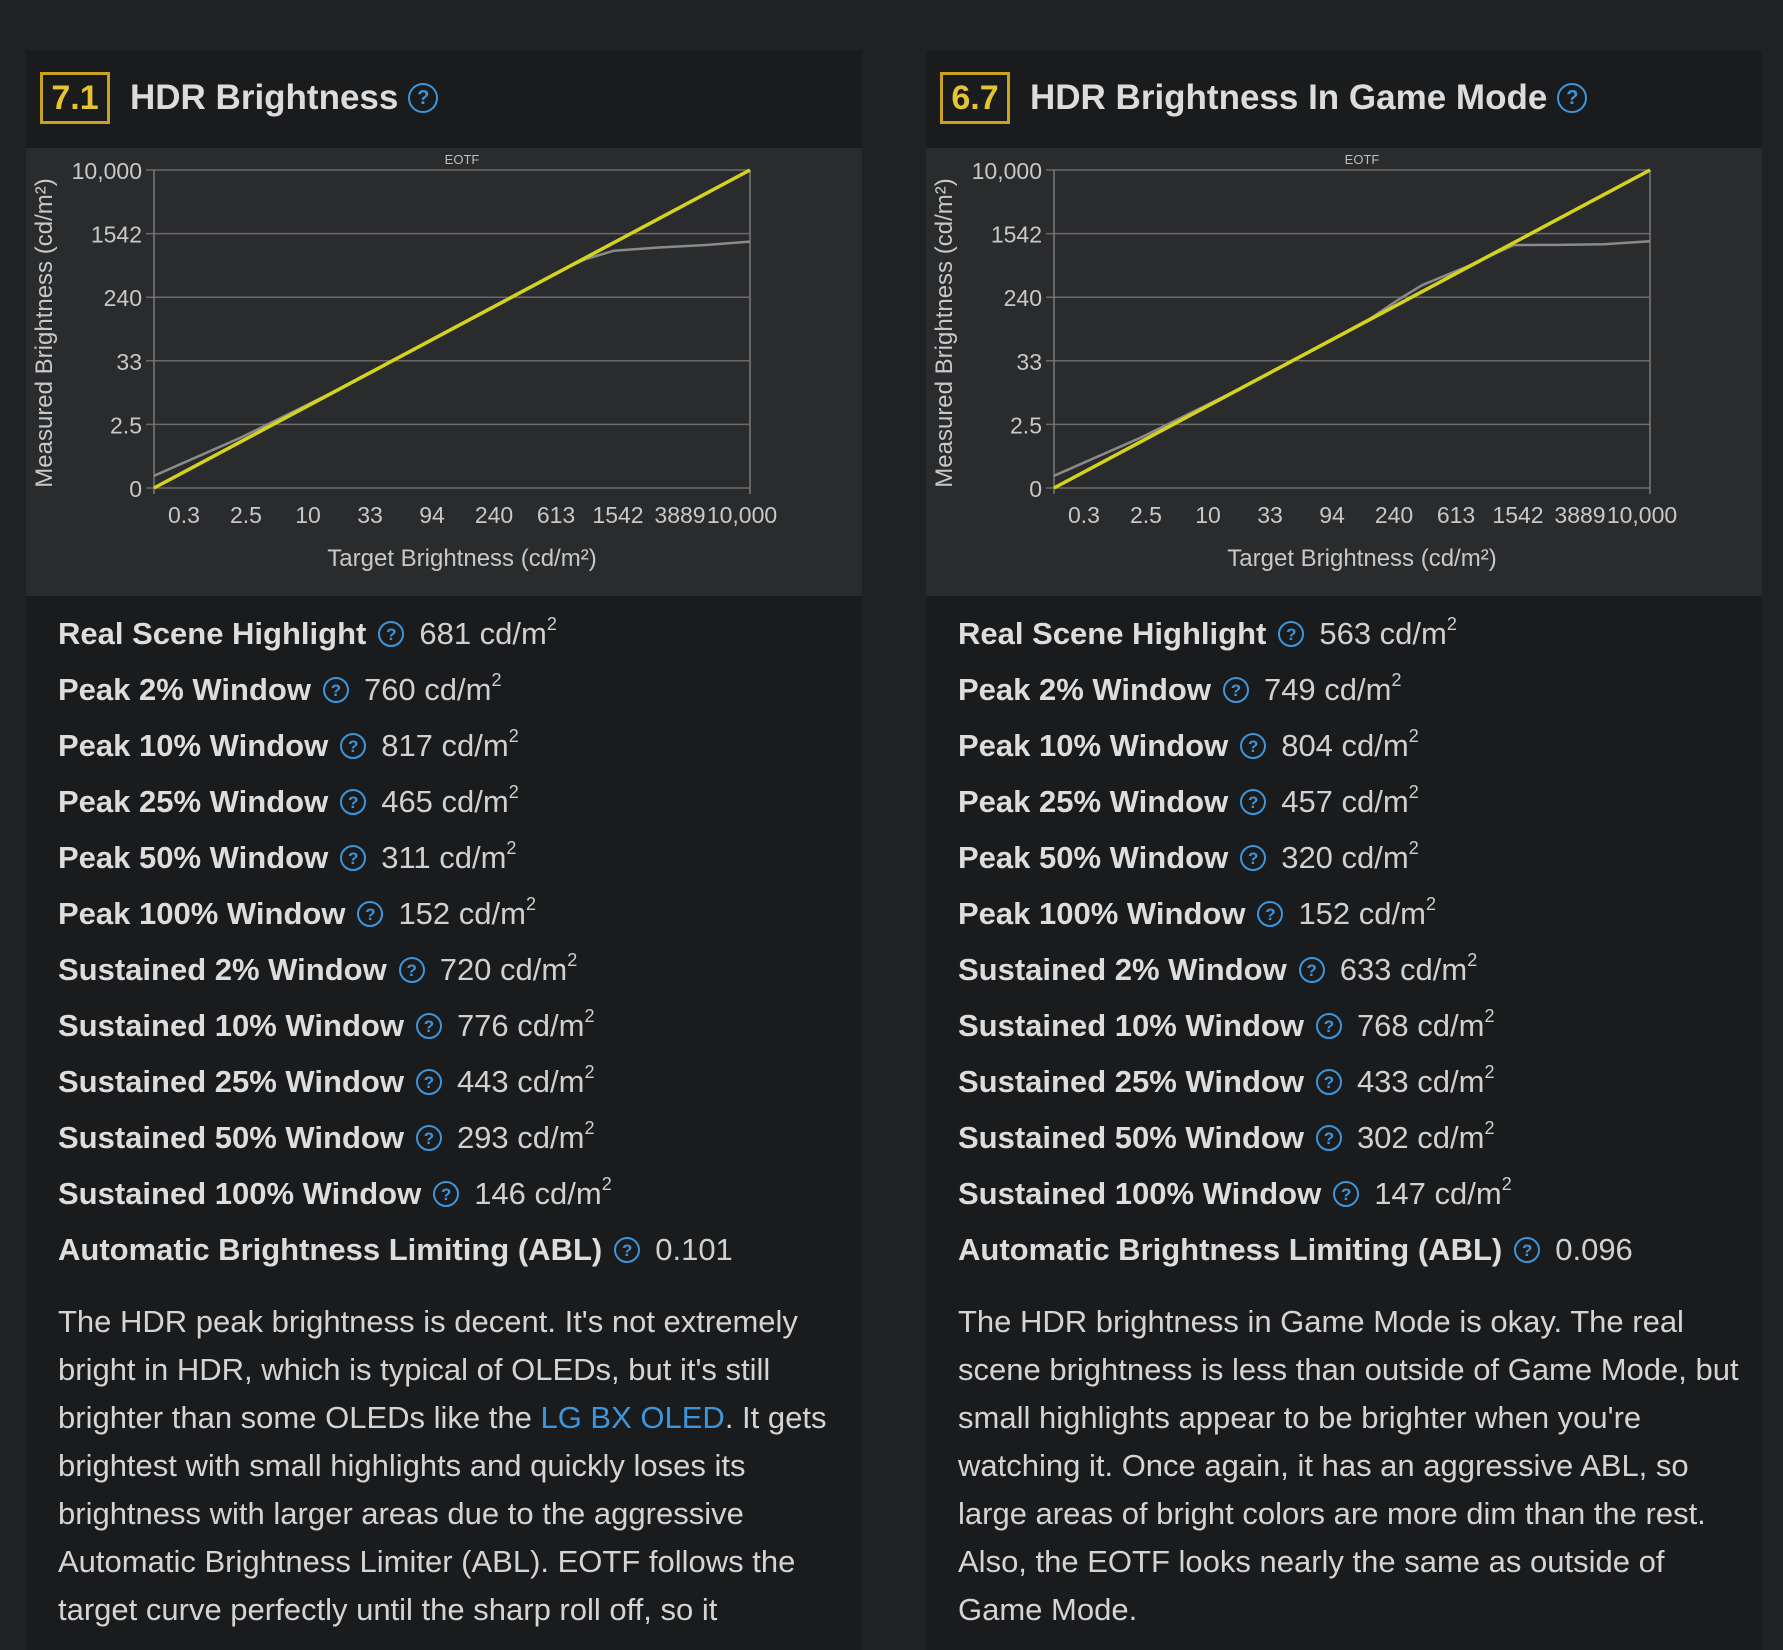 The image size is (1783, 1650). Describe the element at coordinates (445, 745) in the screenshot. I see `metric-value-text: 817 cd/m` at that location.